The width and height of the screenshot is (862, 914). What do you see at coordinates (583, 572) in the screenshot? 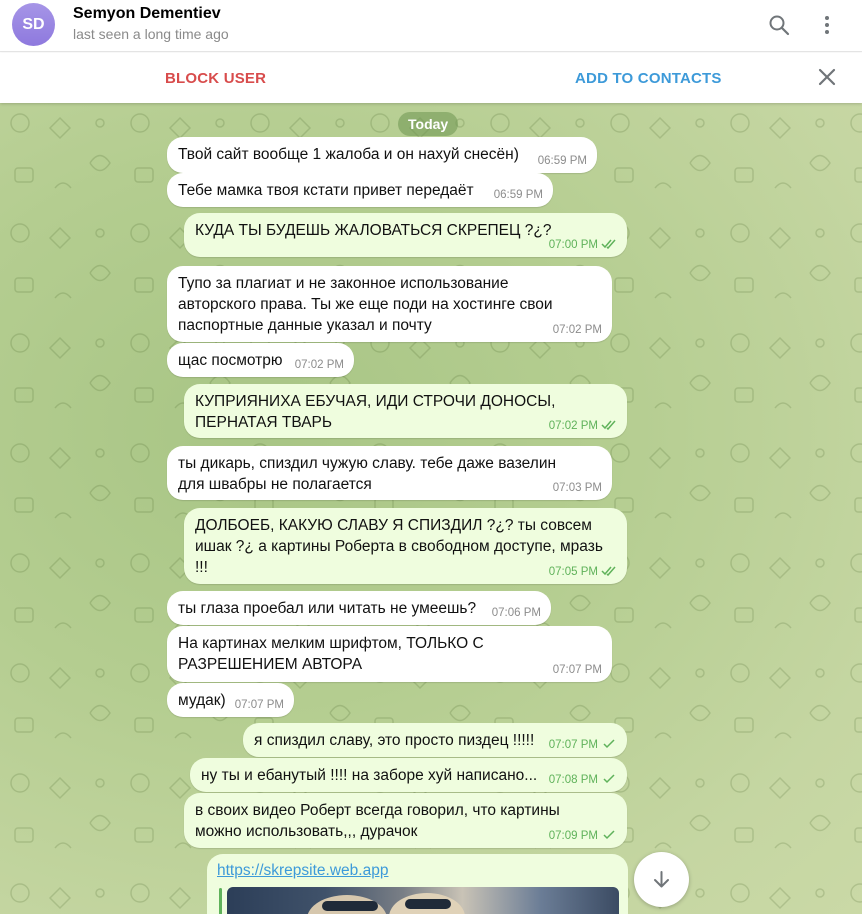
I see `message-time: 07:05 PM` at bounding box center [583, 572].